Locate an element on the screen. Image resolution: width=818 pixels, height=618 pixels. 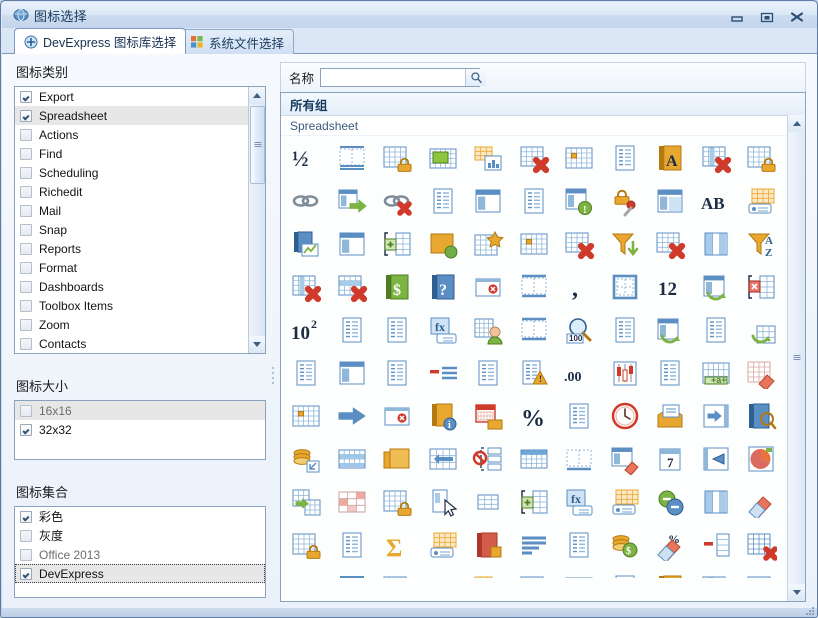
category-item-11: Toolbox Items is located at coordinates (140, 305).